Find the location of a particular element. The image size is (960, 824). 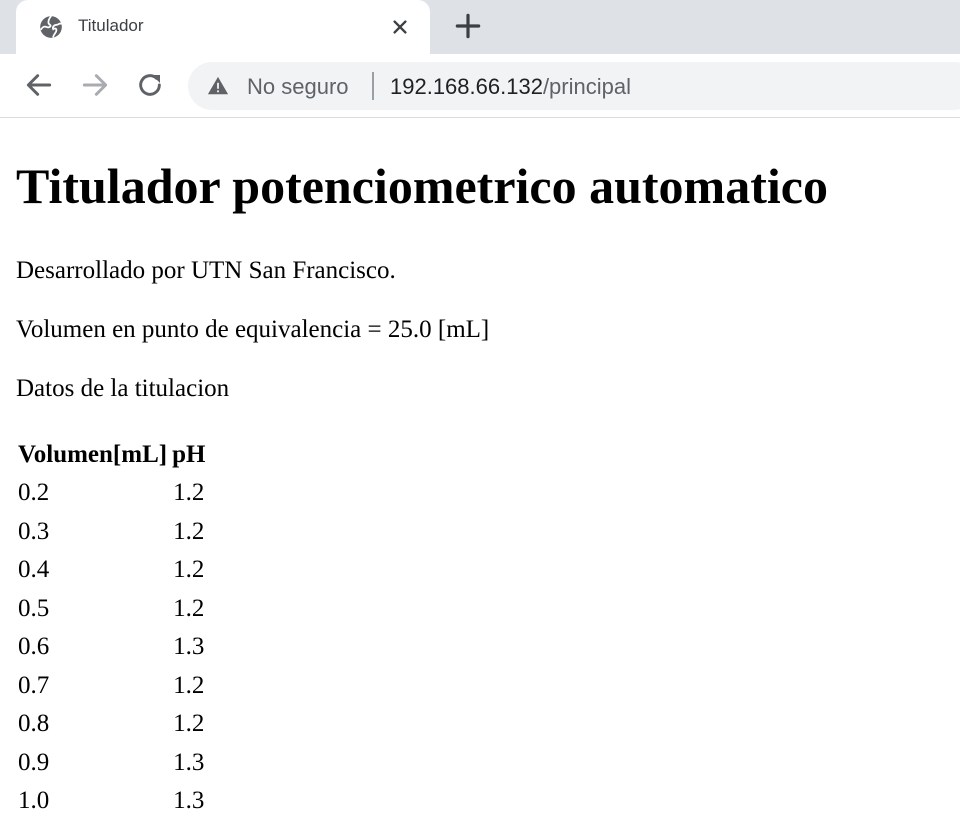

tab-title: Titulador is located at coordinates (111, 25).